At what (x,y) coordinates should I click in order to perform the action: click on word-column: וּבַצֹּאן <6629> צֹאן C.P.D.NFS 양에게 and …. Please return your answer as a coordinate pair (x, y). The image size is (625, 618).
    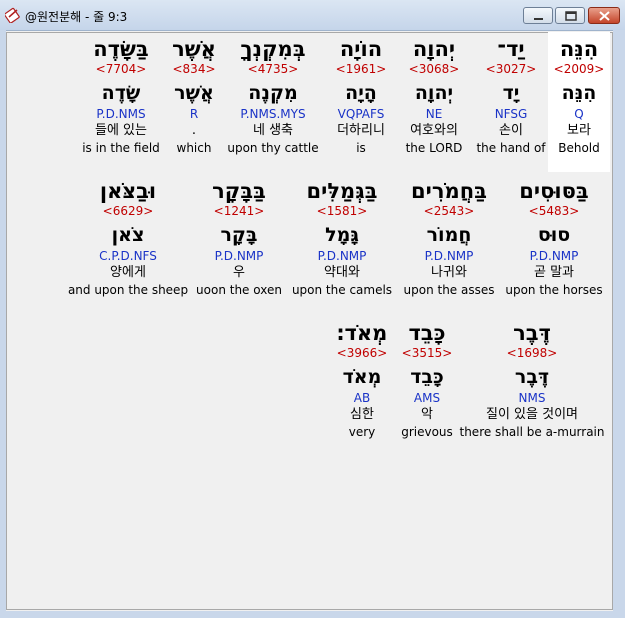
    Looking at the image, I should click on (128, 238).